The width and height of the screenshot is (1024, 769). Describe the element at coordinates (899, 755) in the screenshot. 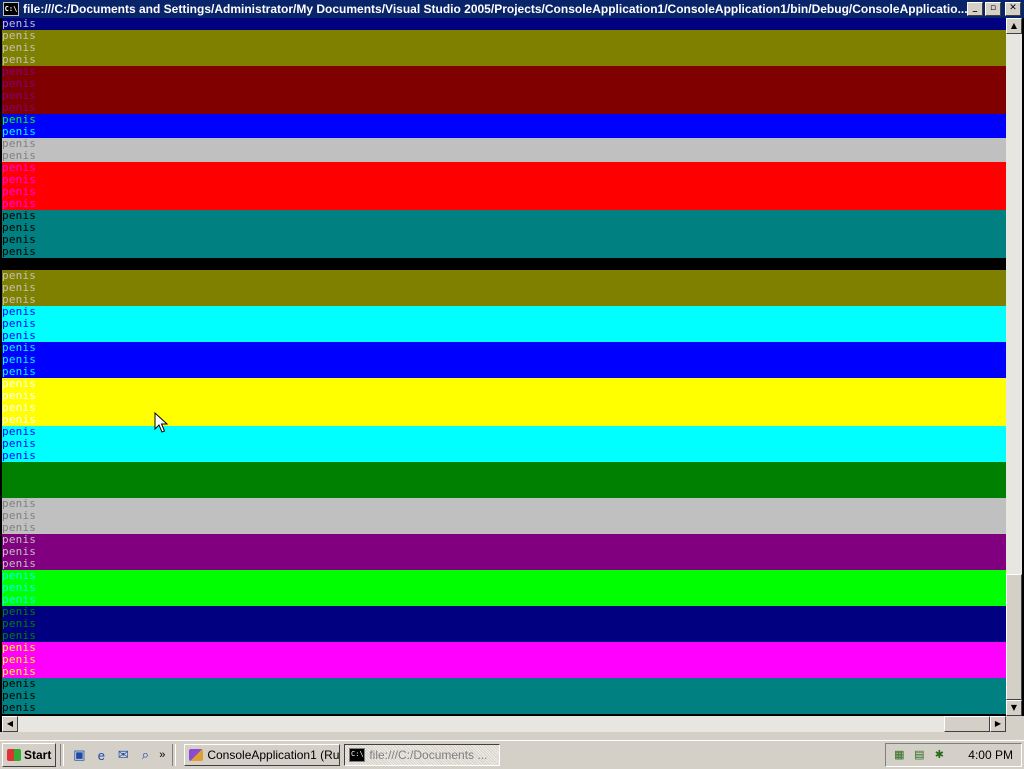

I see `network-icon: ▦` at that location.